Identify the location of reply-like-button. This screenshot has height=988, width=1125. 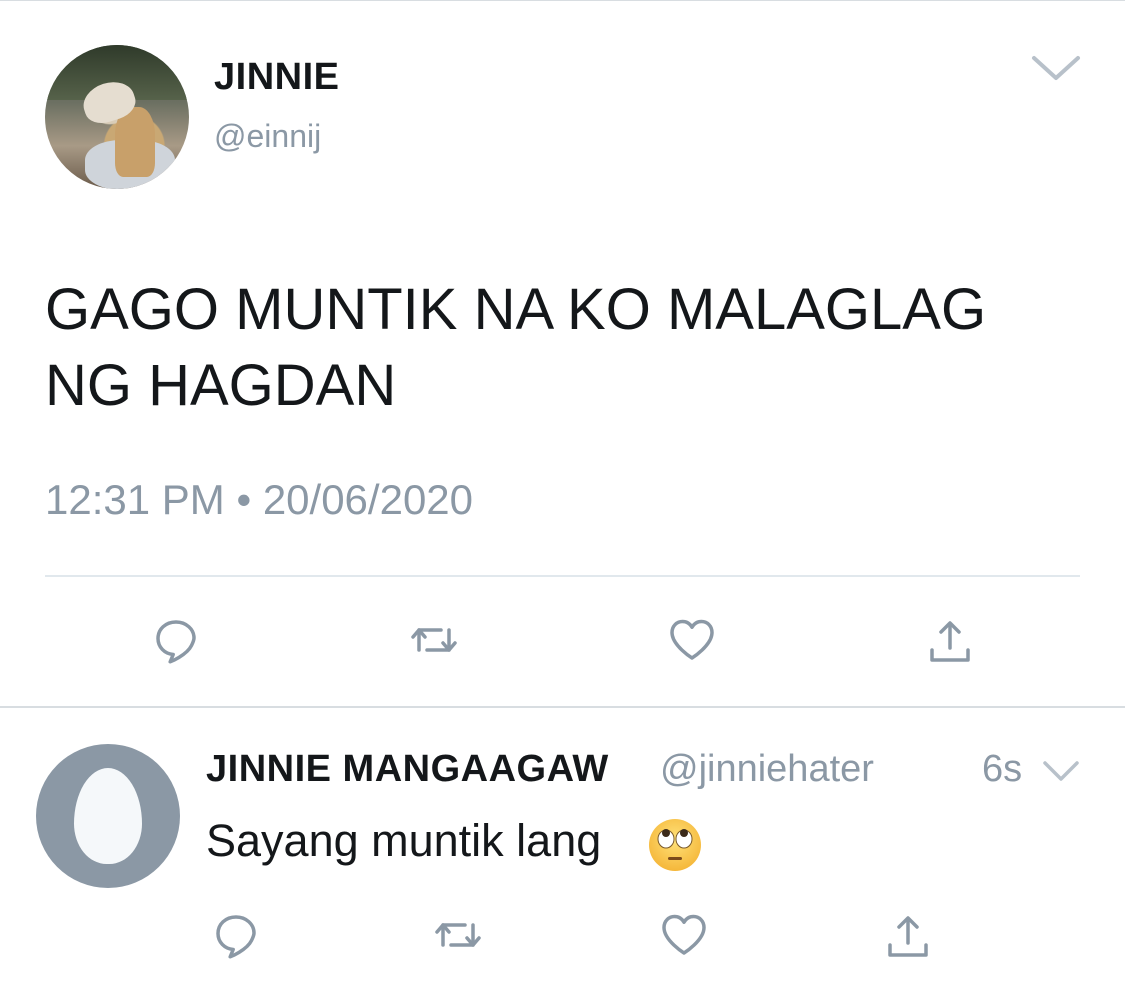
(684, 935).